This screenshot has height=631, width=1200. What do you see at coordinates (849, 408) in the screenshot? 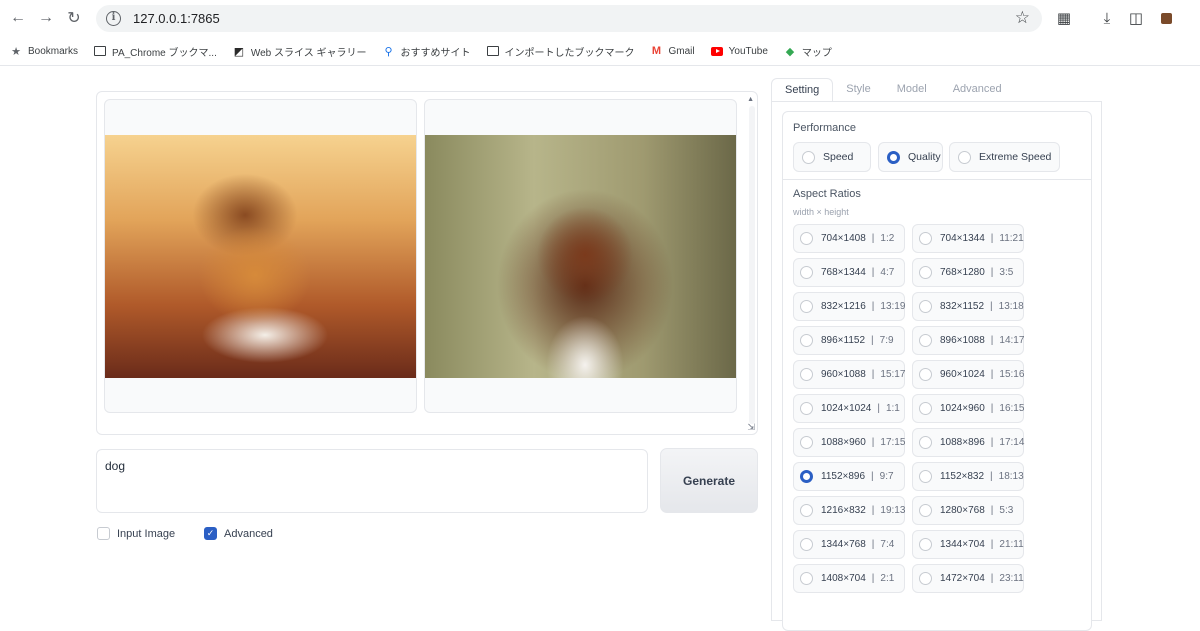
I see `aspect-ratio-option: 1024×1024 | 1:1` at bounding box center [849, 408].